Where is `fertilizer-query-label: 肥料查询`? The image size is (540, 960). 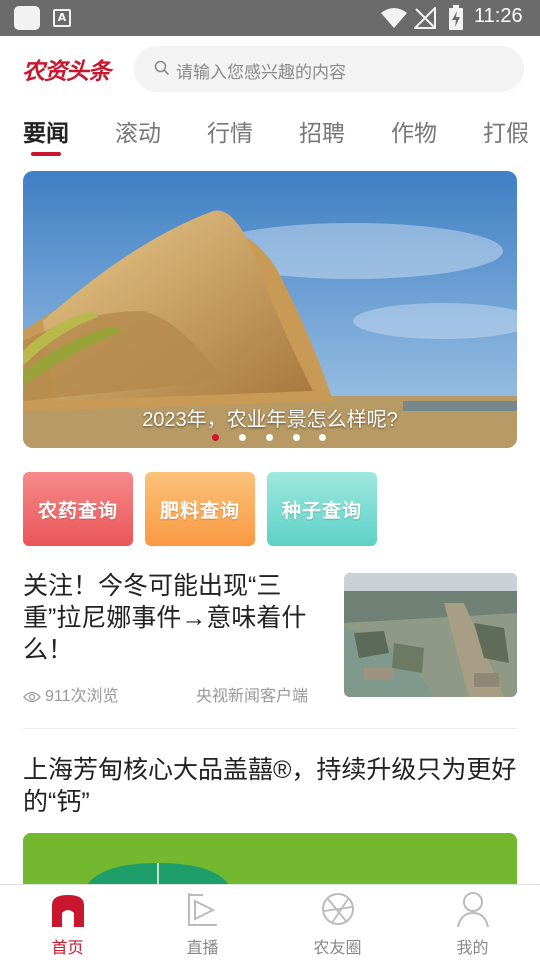
fertilizer-query-label: 肥料查询 is located at coordinates (199, 511).